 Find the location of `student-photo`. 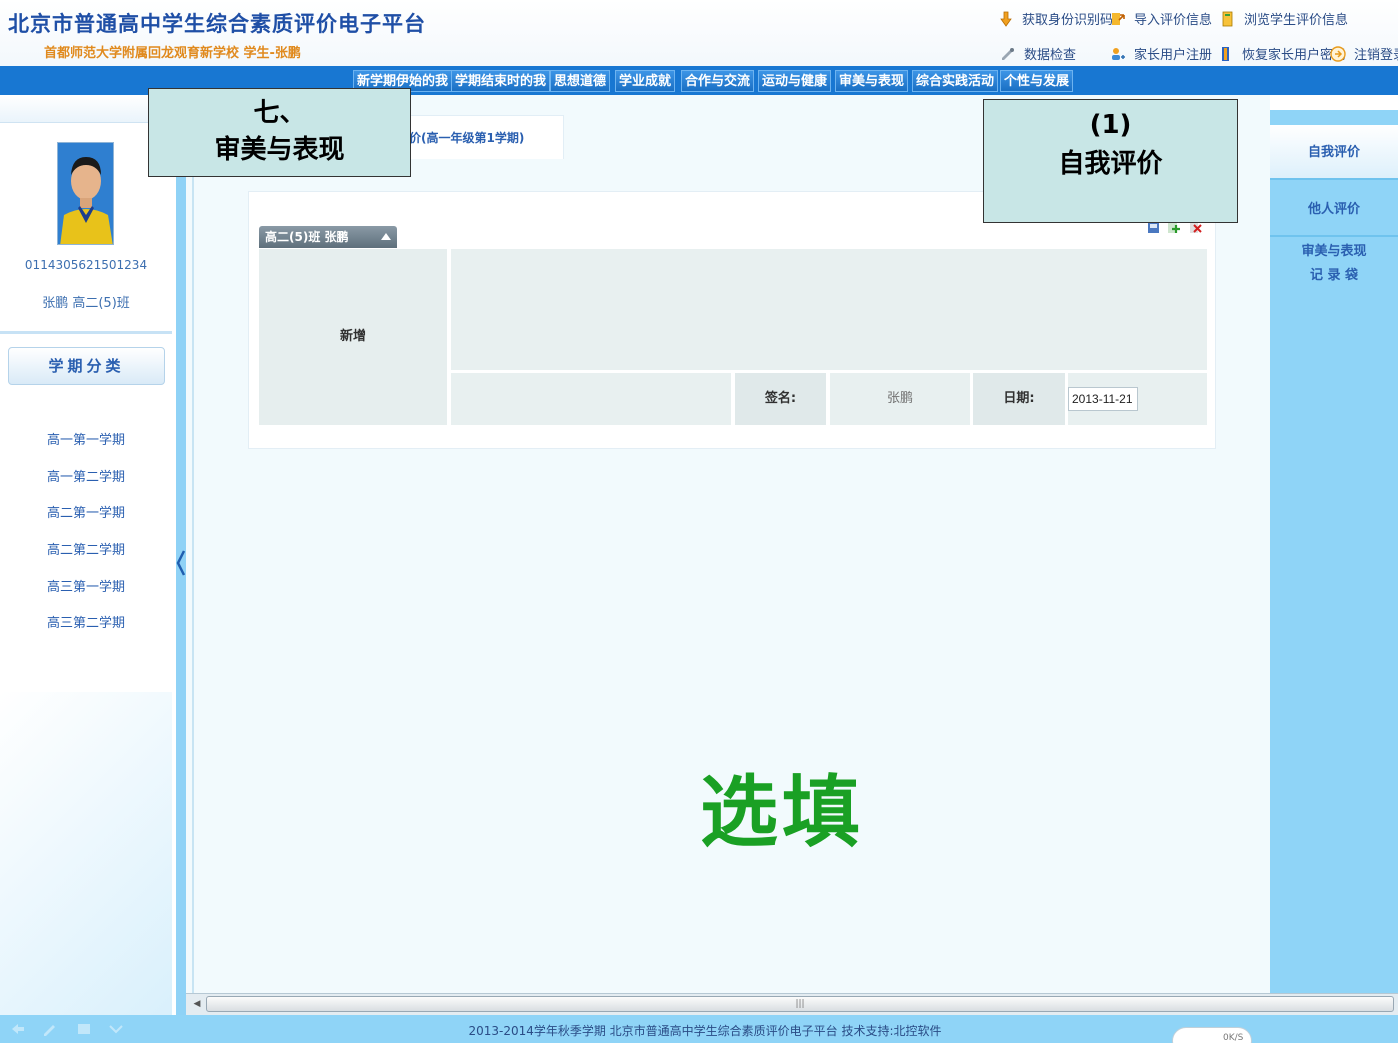

student-photo is located at coordinates (85, 193).